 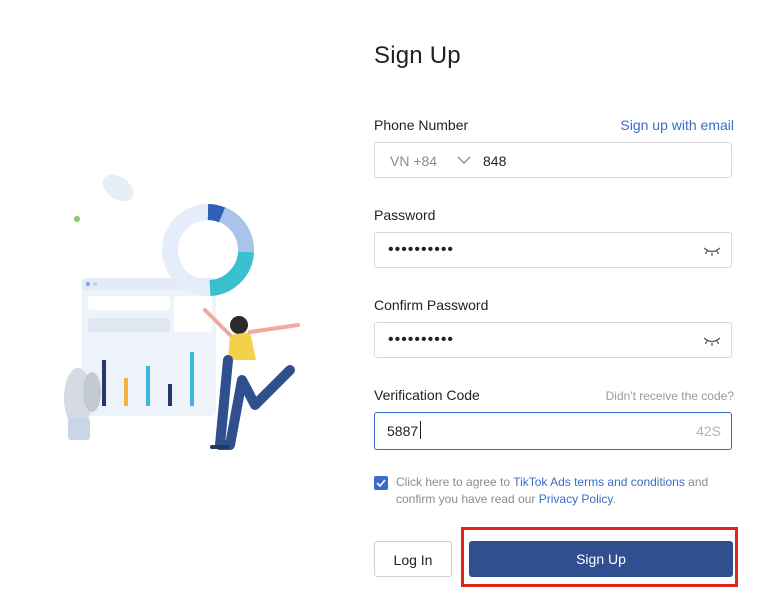 I want to click on agreement-text-part: Click here to agree to, so click(x=455, y=482).